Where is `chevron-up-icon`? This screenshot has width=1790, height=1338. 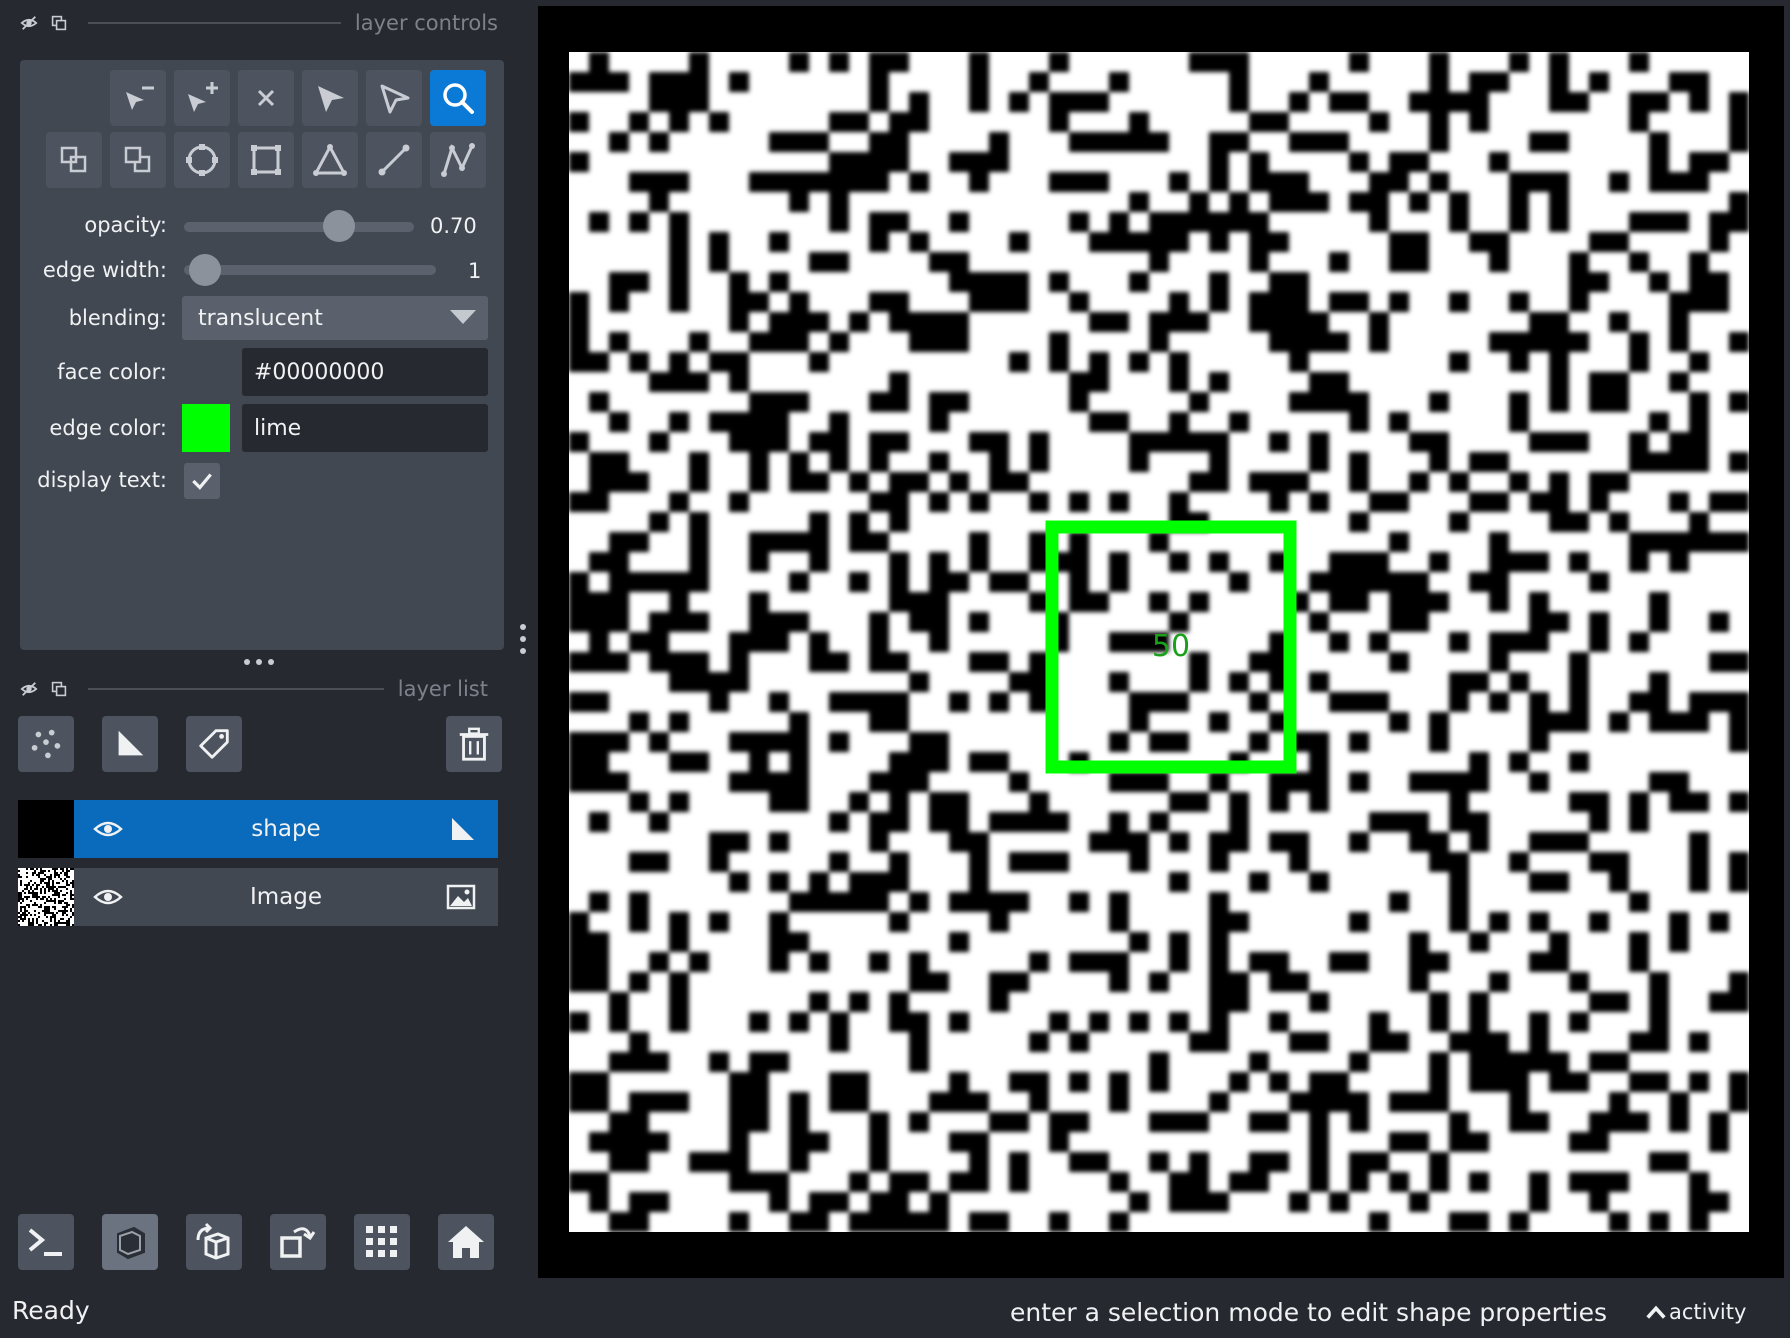 chevron-up-icon is located at coordinates (1656, 1312).